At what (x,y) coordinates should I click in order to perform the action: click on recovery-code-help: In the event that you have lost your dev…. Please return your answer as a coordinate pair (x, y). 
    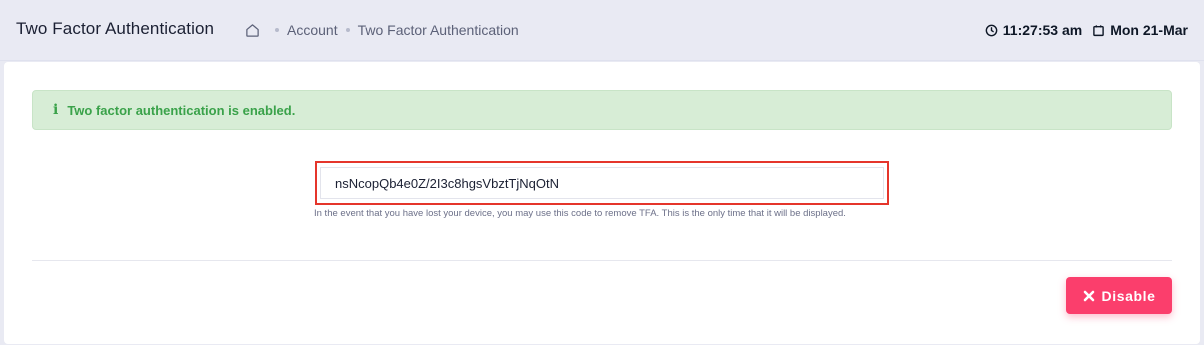
    Looking at the image, I should click on (580, 213).